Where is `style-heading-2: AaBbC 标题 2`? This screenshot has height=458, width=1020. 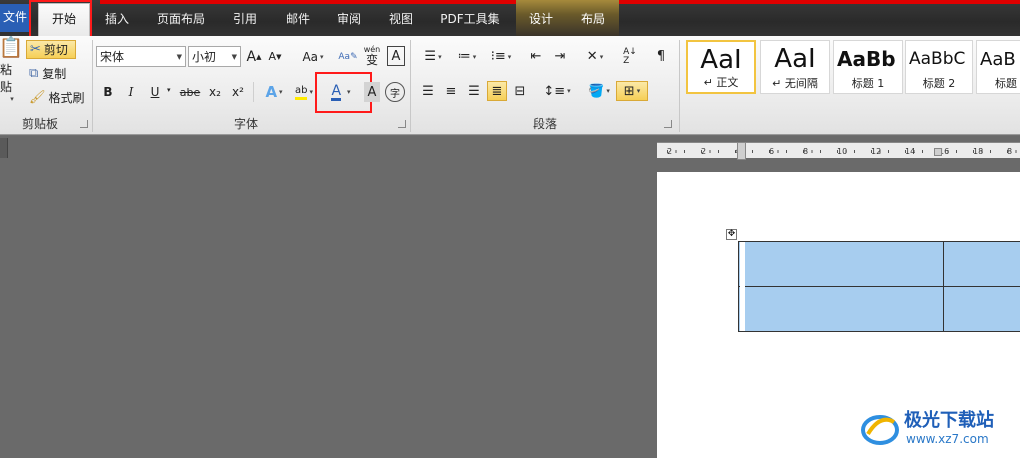 style-heading-2: AaBbC 标题 2 is located at coordinates (939, 67).